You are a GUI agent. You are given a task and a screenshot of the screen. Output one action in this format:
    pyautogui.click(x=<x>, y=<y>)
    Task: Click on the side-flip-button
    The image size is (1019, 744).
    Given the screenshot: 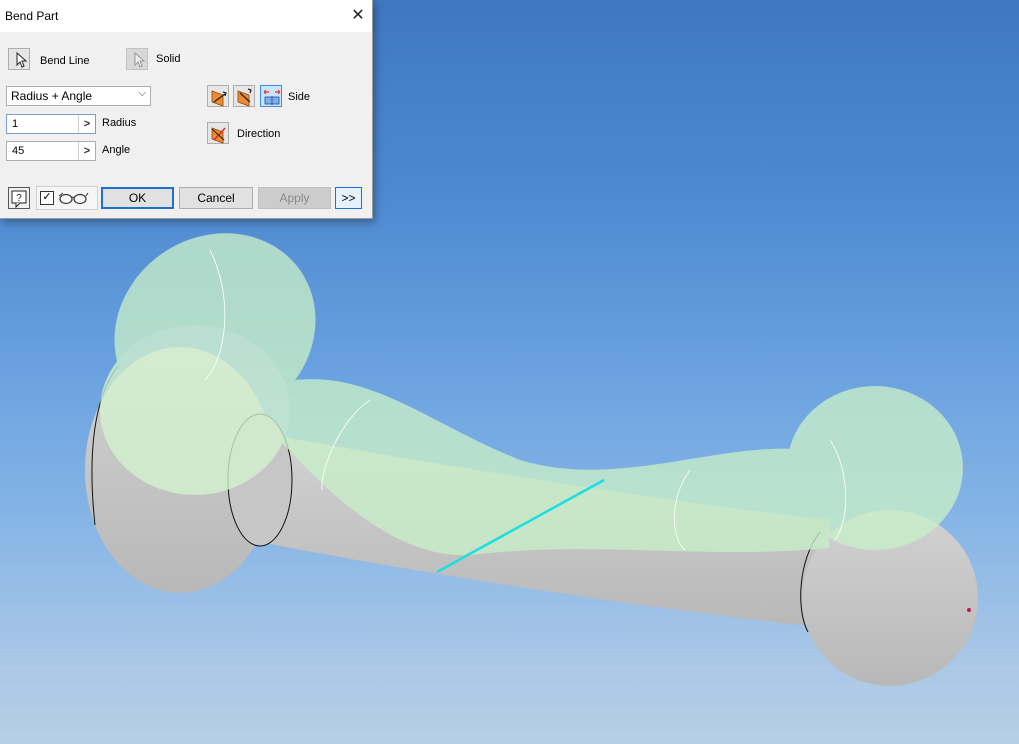 What is the action you would take?
    pyautogui.click(x=218, y=96)
    